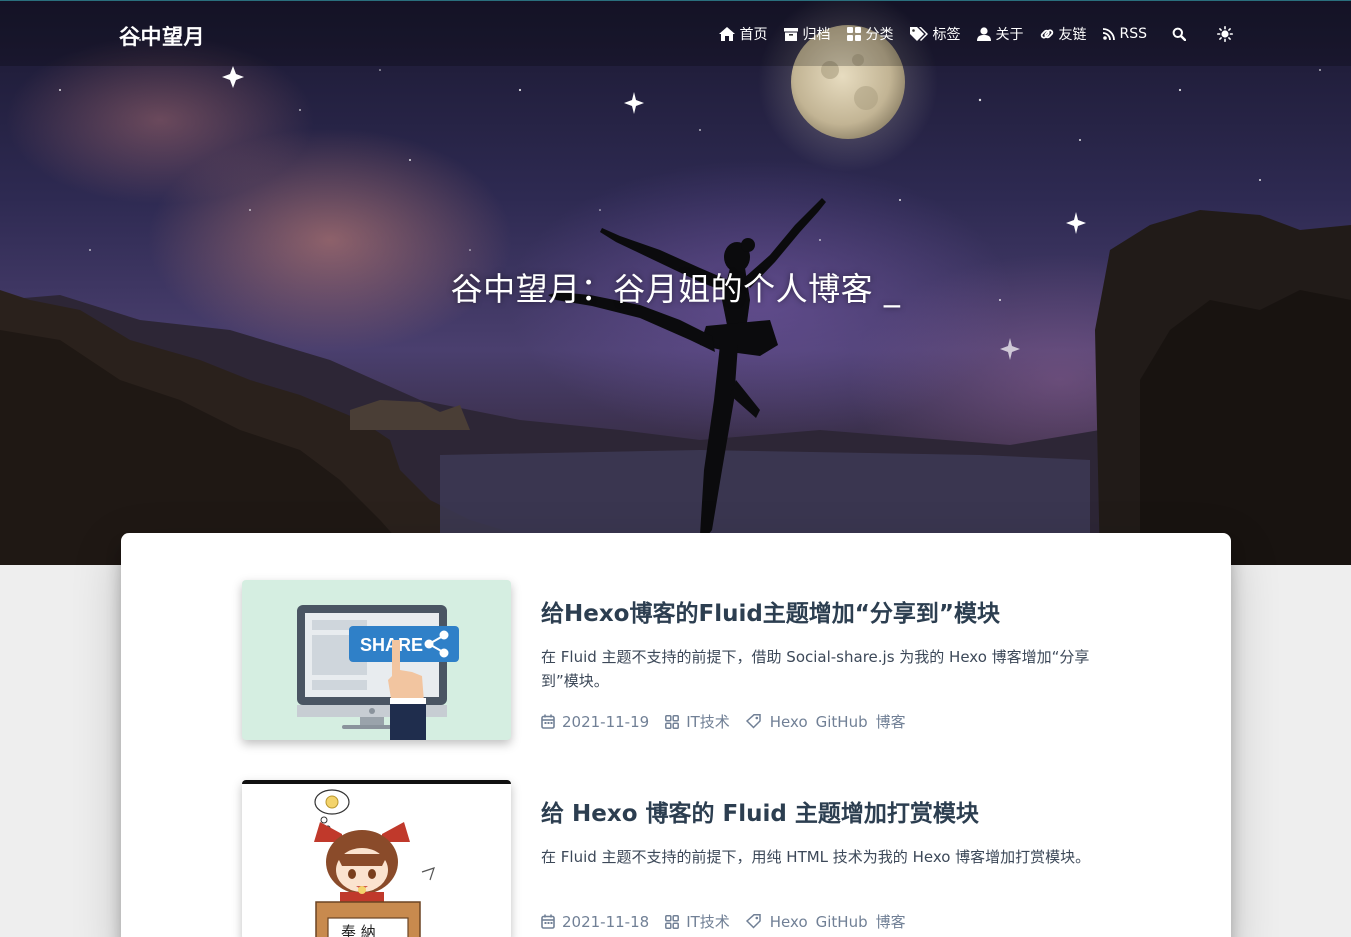 This screenshot has height=937, width=1351. Describe the element at coordinates (816, 35) in the screenshot. I see `nav-item-label: 归档` at that location.